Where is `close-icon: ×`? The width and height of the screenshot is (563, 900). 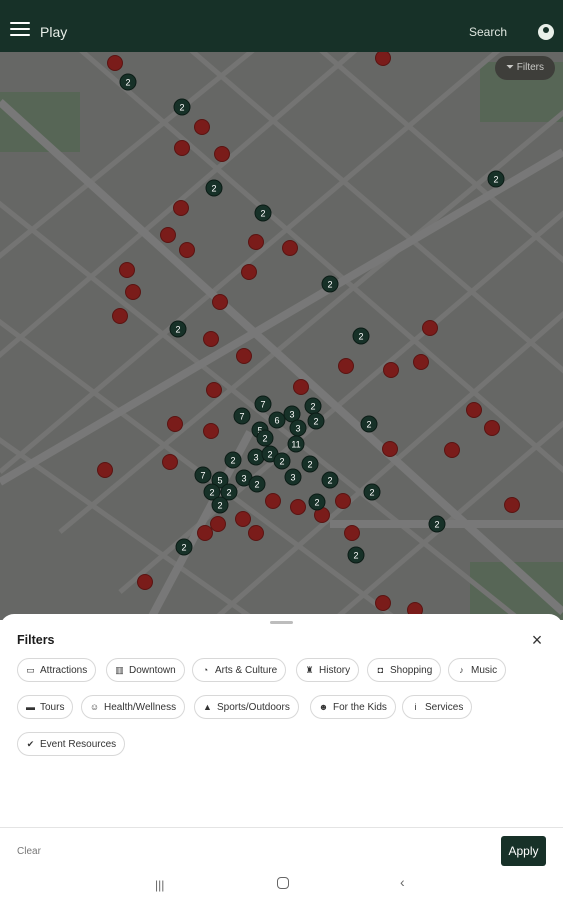
close-icon: × is located at coordinates (537, 640).